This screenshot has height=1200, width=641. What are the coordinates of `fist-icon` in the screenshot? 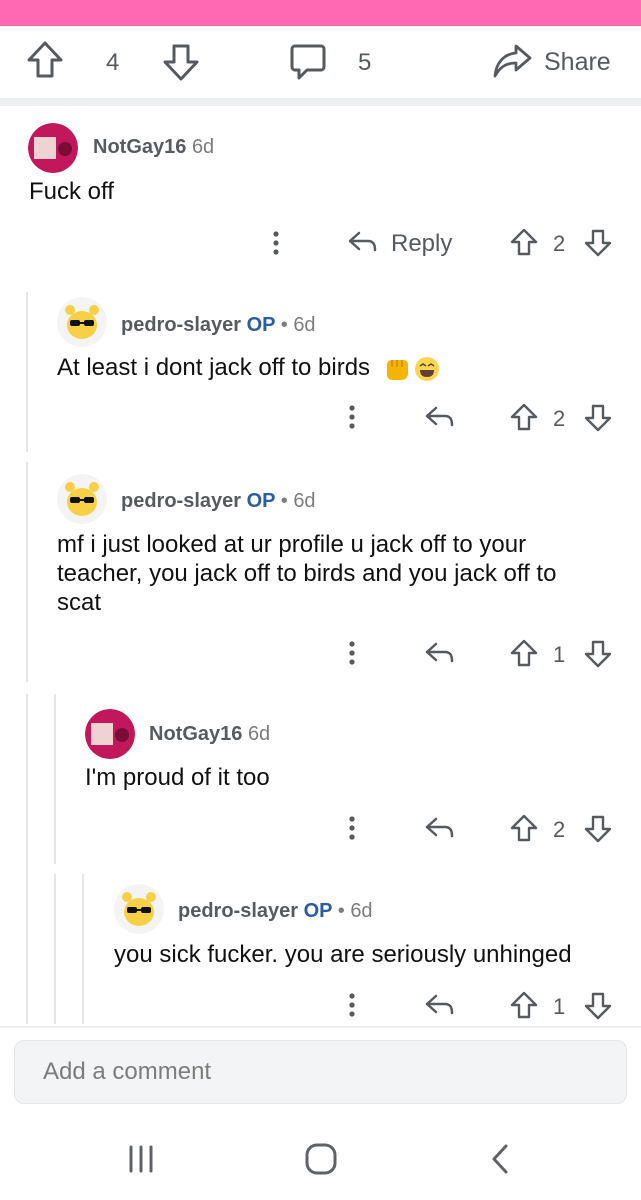 It's located at (398, 369).